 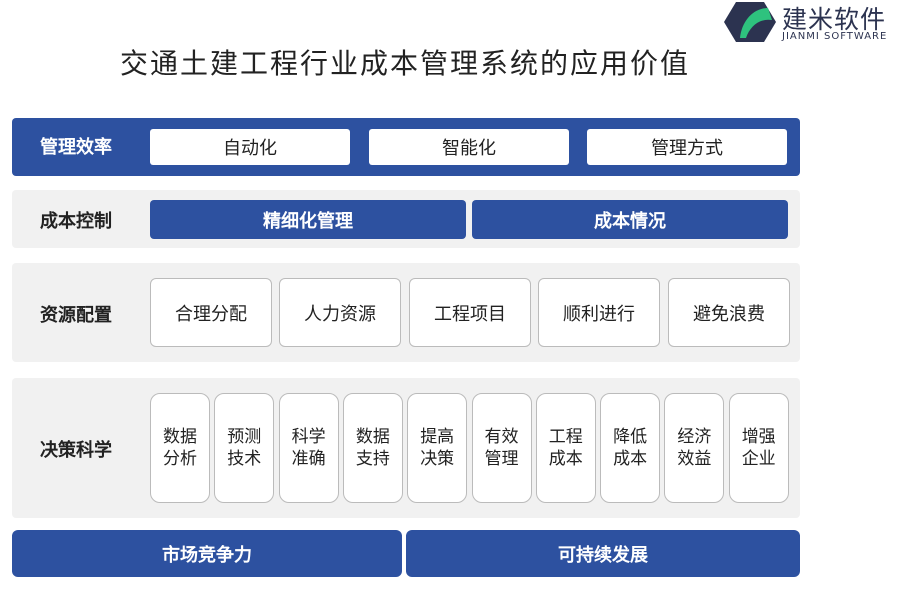 What do you see at coordinates (469, 147) in the screenshot?
I see `item-chip: 智能化` at bounding box center [469, 147].